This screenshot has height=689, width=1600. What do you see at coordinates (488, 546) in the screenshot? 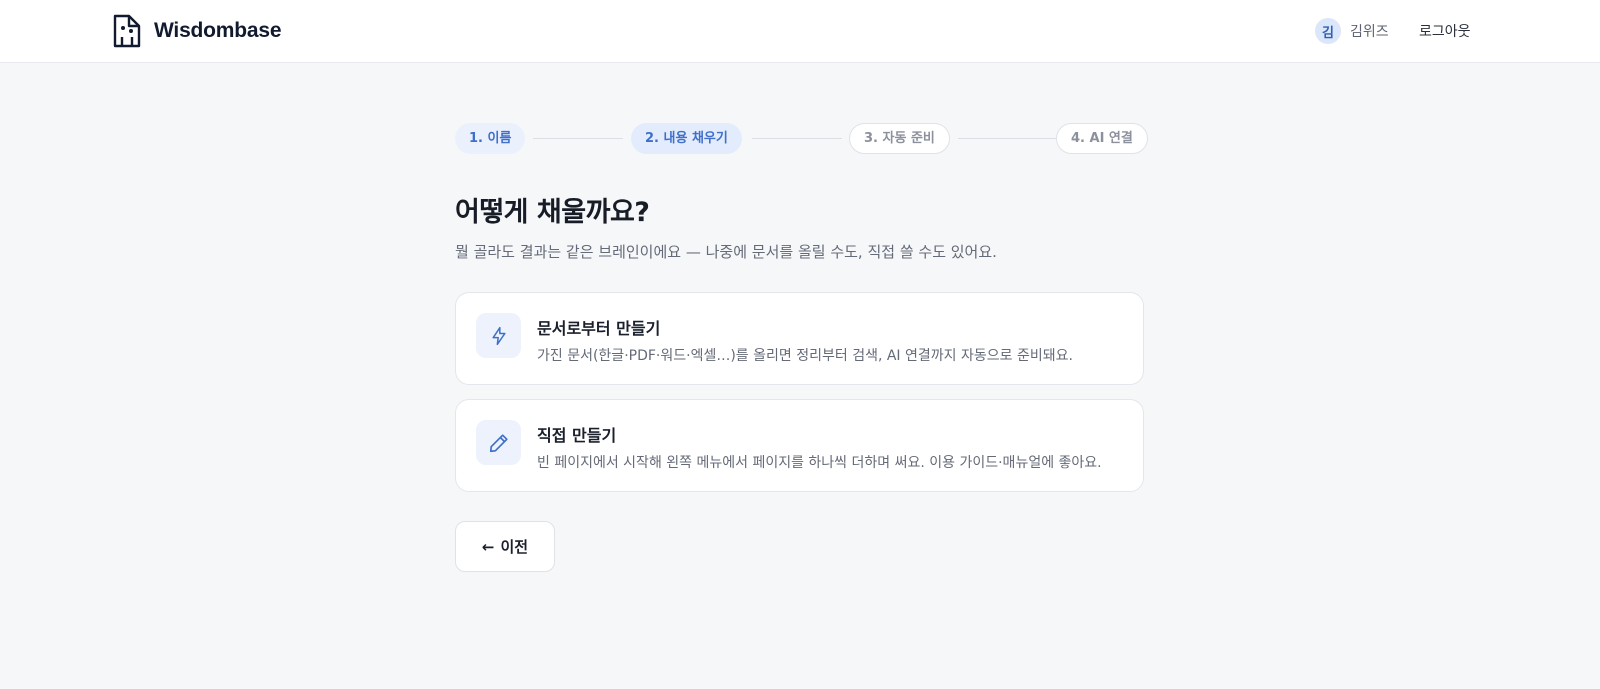
I see `arrow-left-icon: ←` at bounding box center [488, 546].